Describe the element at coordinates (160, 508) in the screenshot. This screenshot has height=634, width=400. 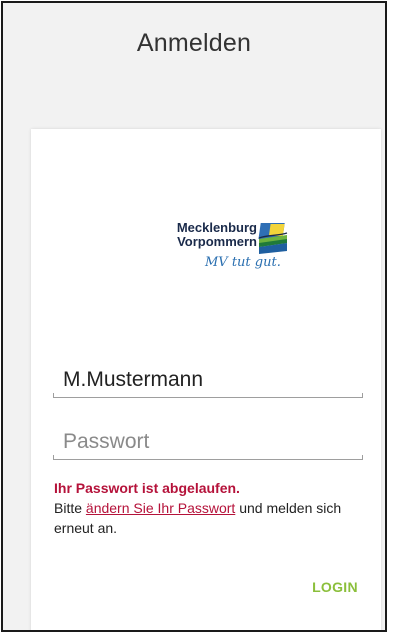
I see `change-password-link: ändern Sie Ihr Passwort` at that location.